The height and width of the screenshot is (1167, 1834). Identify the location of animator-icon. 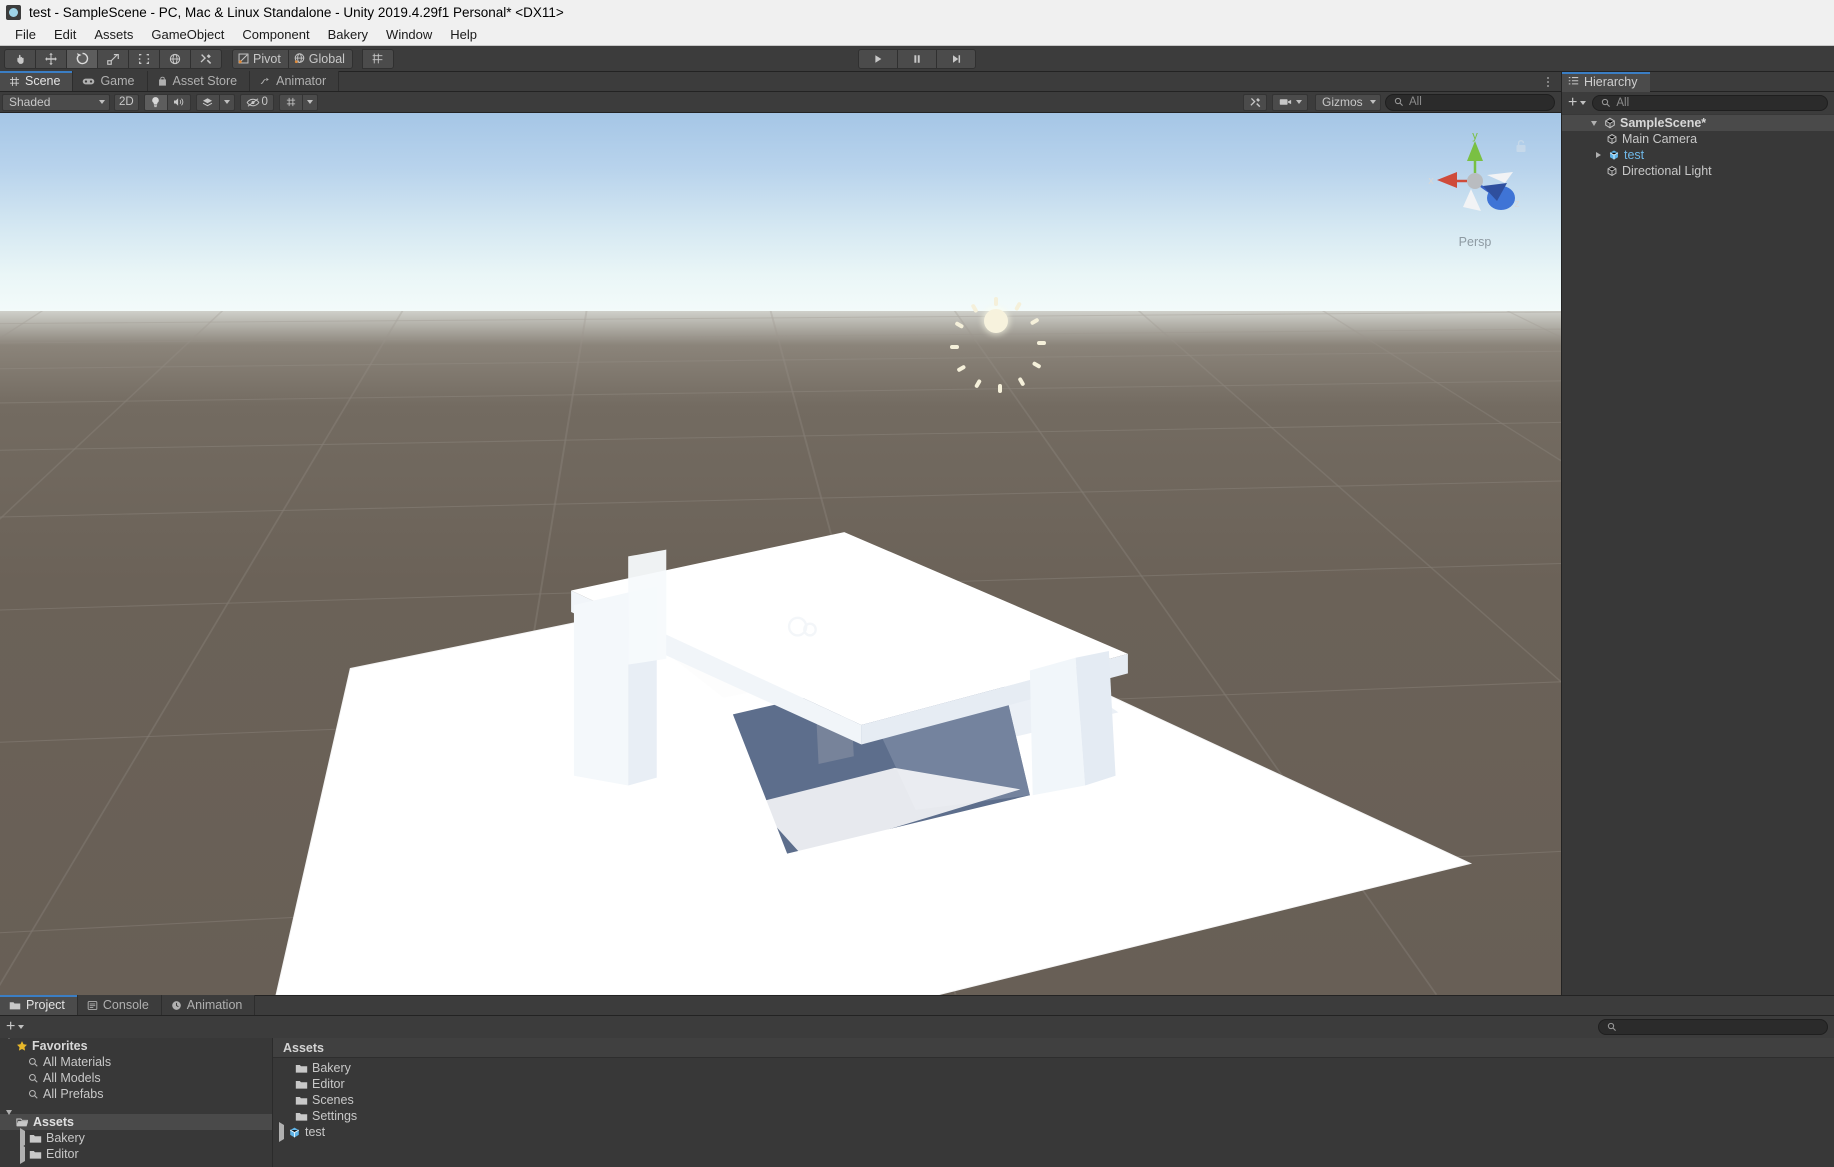
(264, 80).